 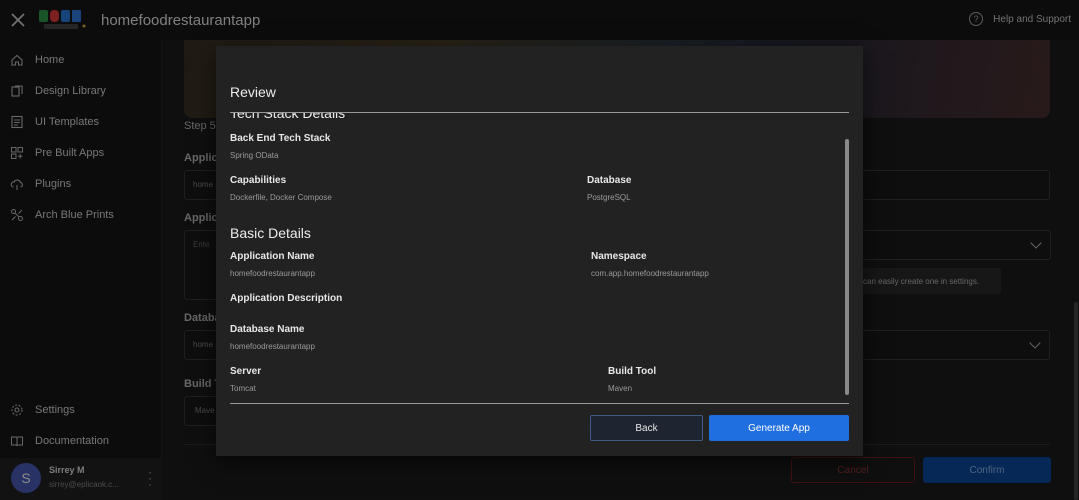 What do you see at coordinates (253, 92) in the screenshot?
I see `modal-title: Review` at bounding box center [253, 92].